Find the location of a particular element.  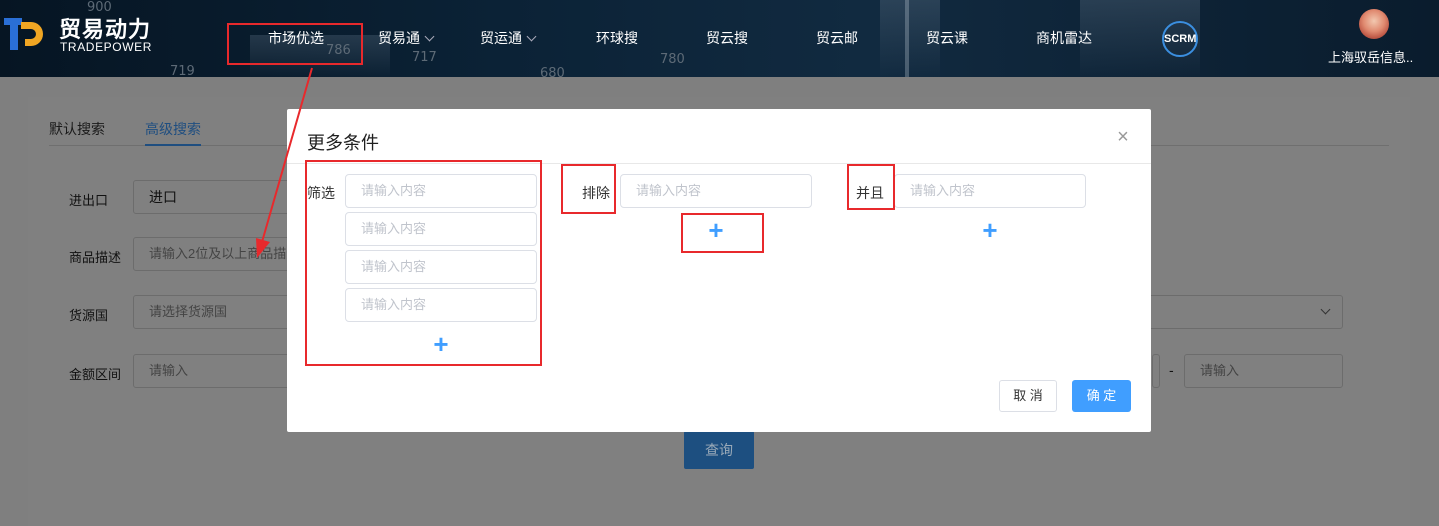

nav-item-global-search: 环球搜 is located at coordinates (617, 38).